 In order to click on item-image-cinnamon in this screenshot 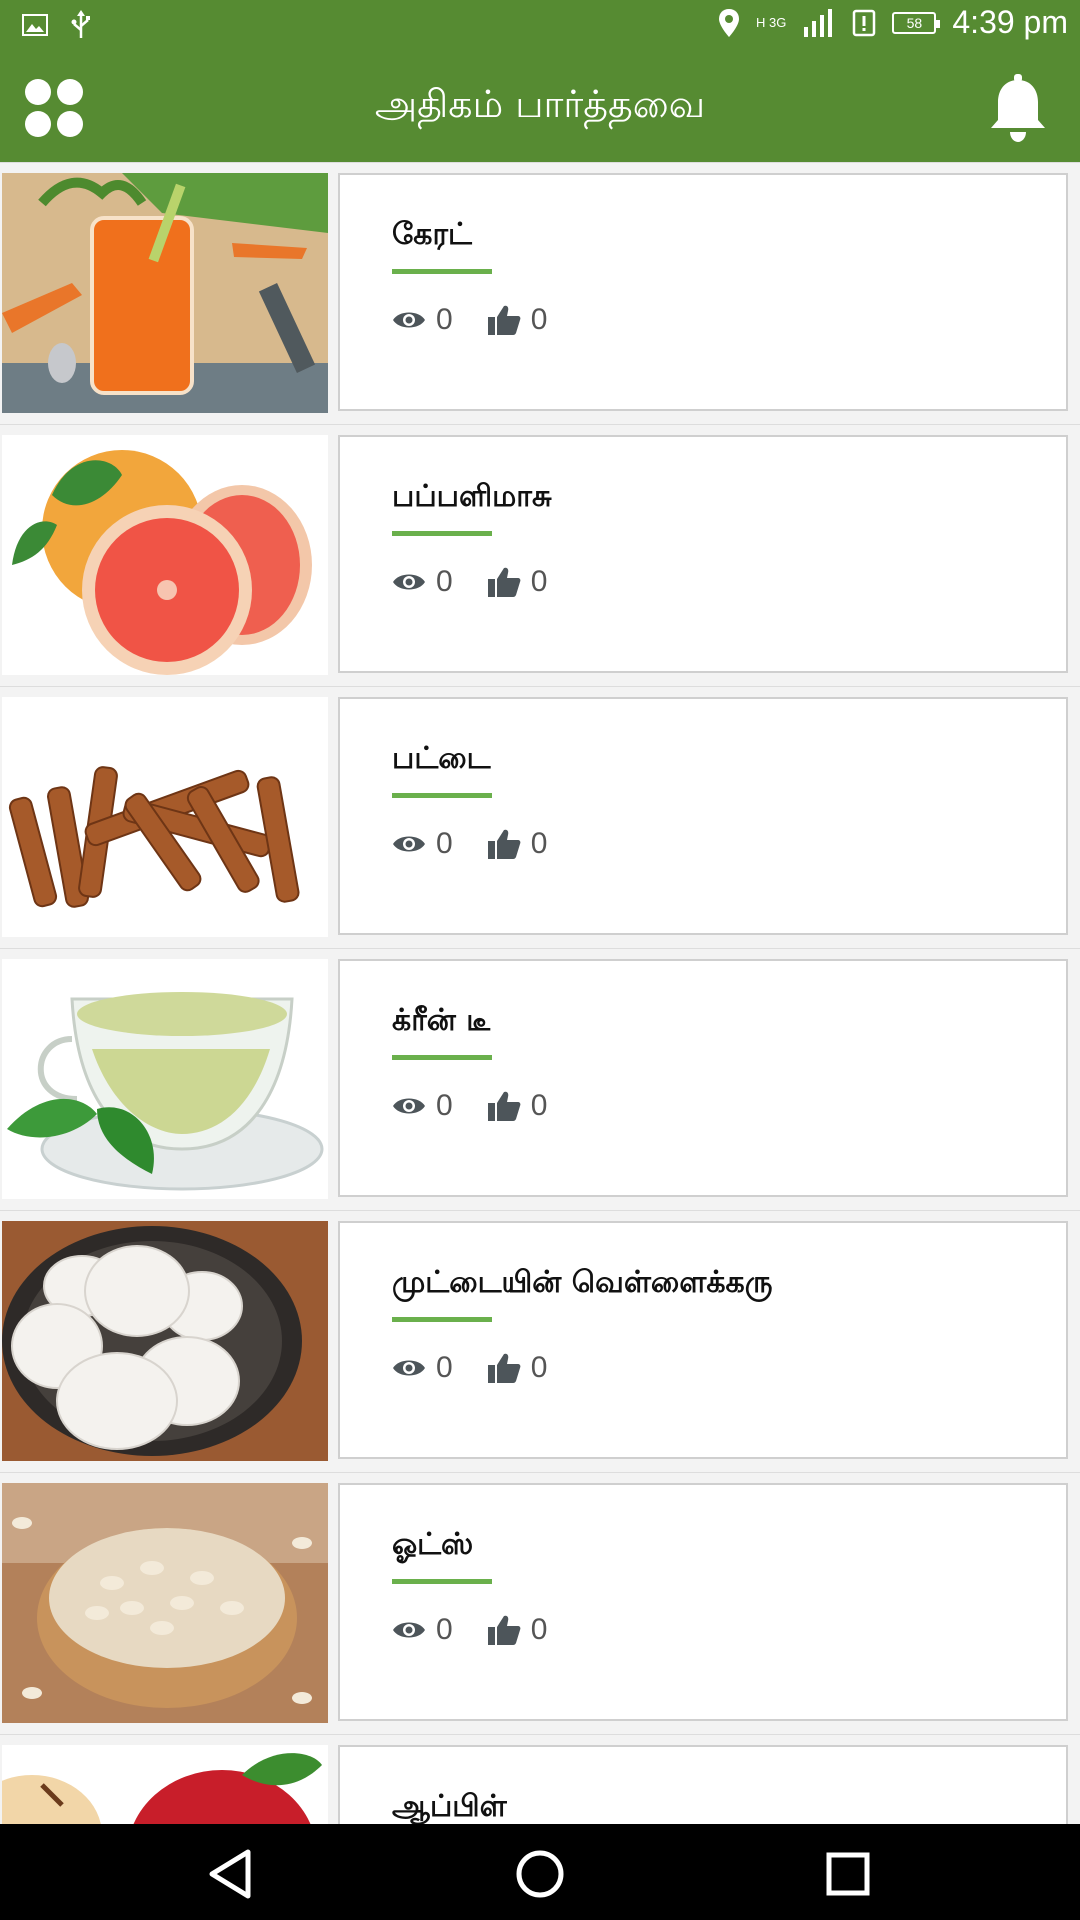, I will do `click(165, 817)`.